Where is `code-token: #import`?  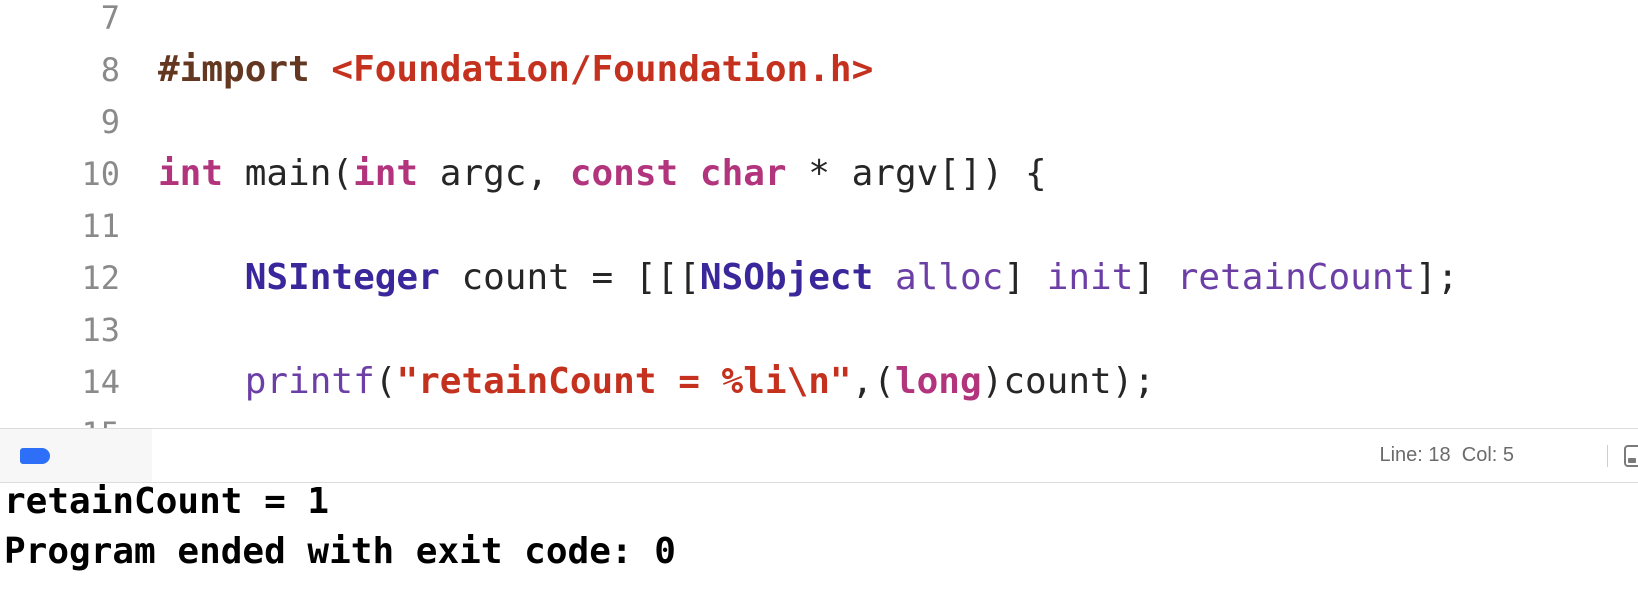 code-token: #import is located at coordinates (234, 69).